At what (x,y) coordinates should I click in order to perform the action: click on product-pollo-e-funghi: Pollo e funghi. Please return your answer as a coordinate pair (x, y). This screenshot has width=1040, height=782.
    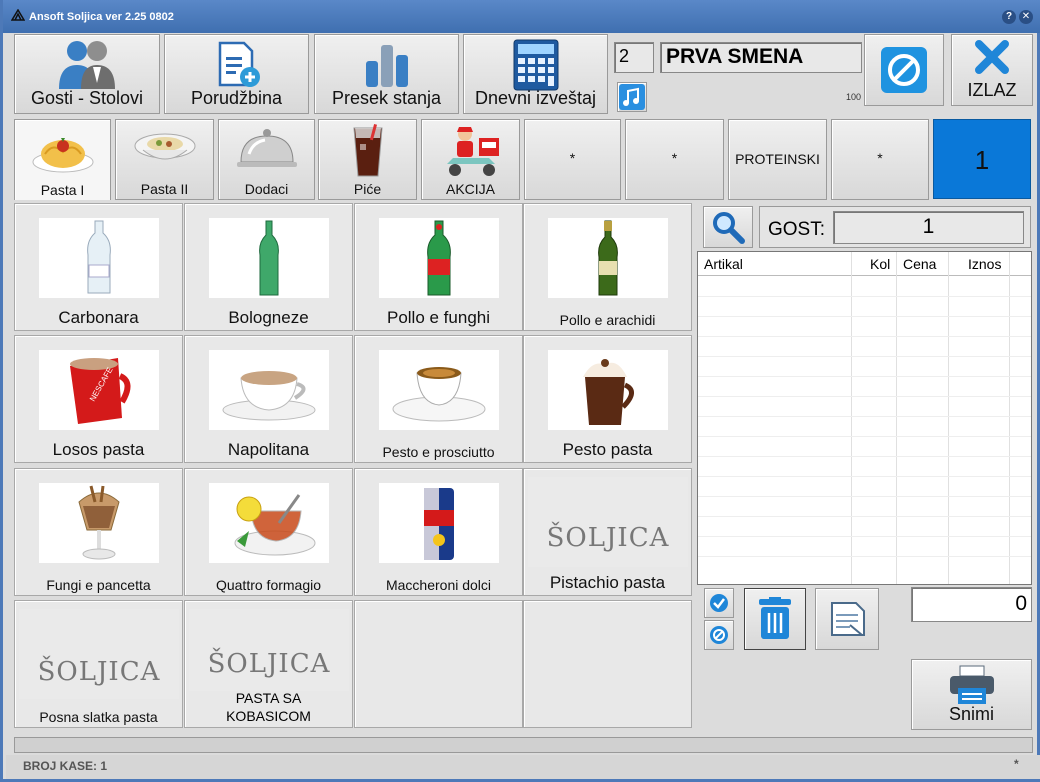
    Looking at the image, I should click on (438, 267).